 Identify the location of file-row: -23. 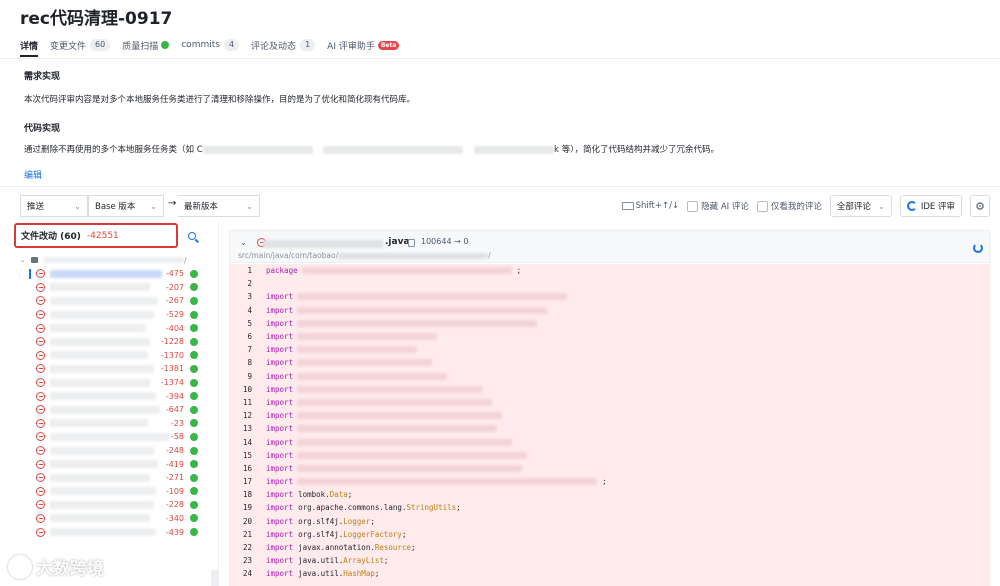
(116, 424).